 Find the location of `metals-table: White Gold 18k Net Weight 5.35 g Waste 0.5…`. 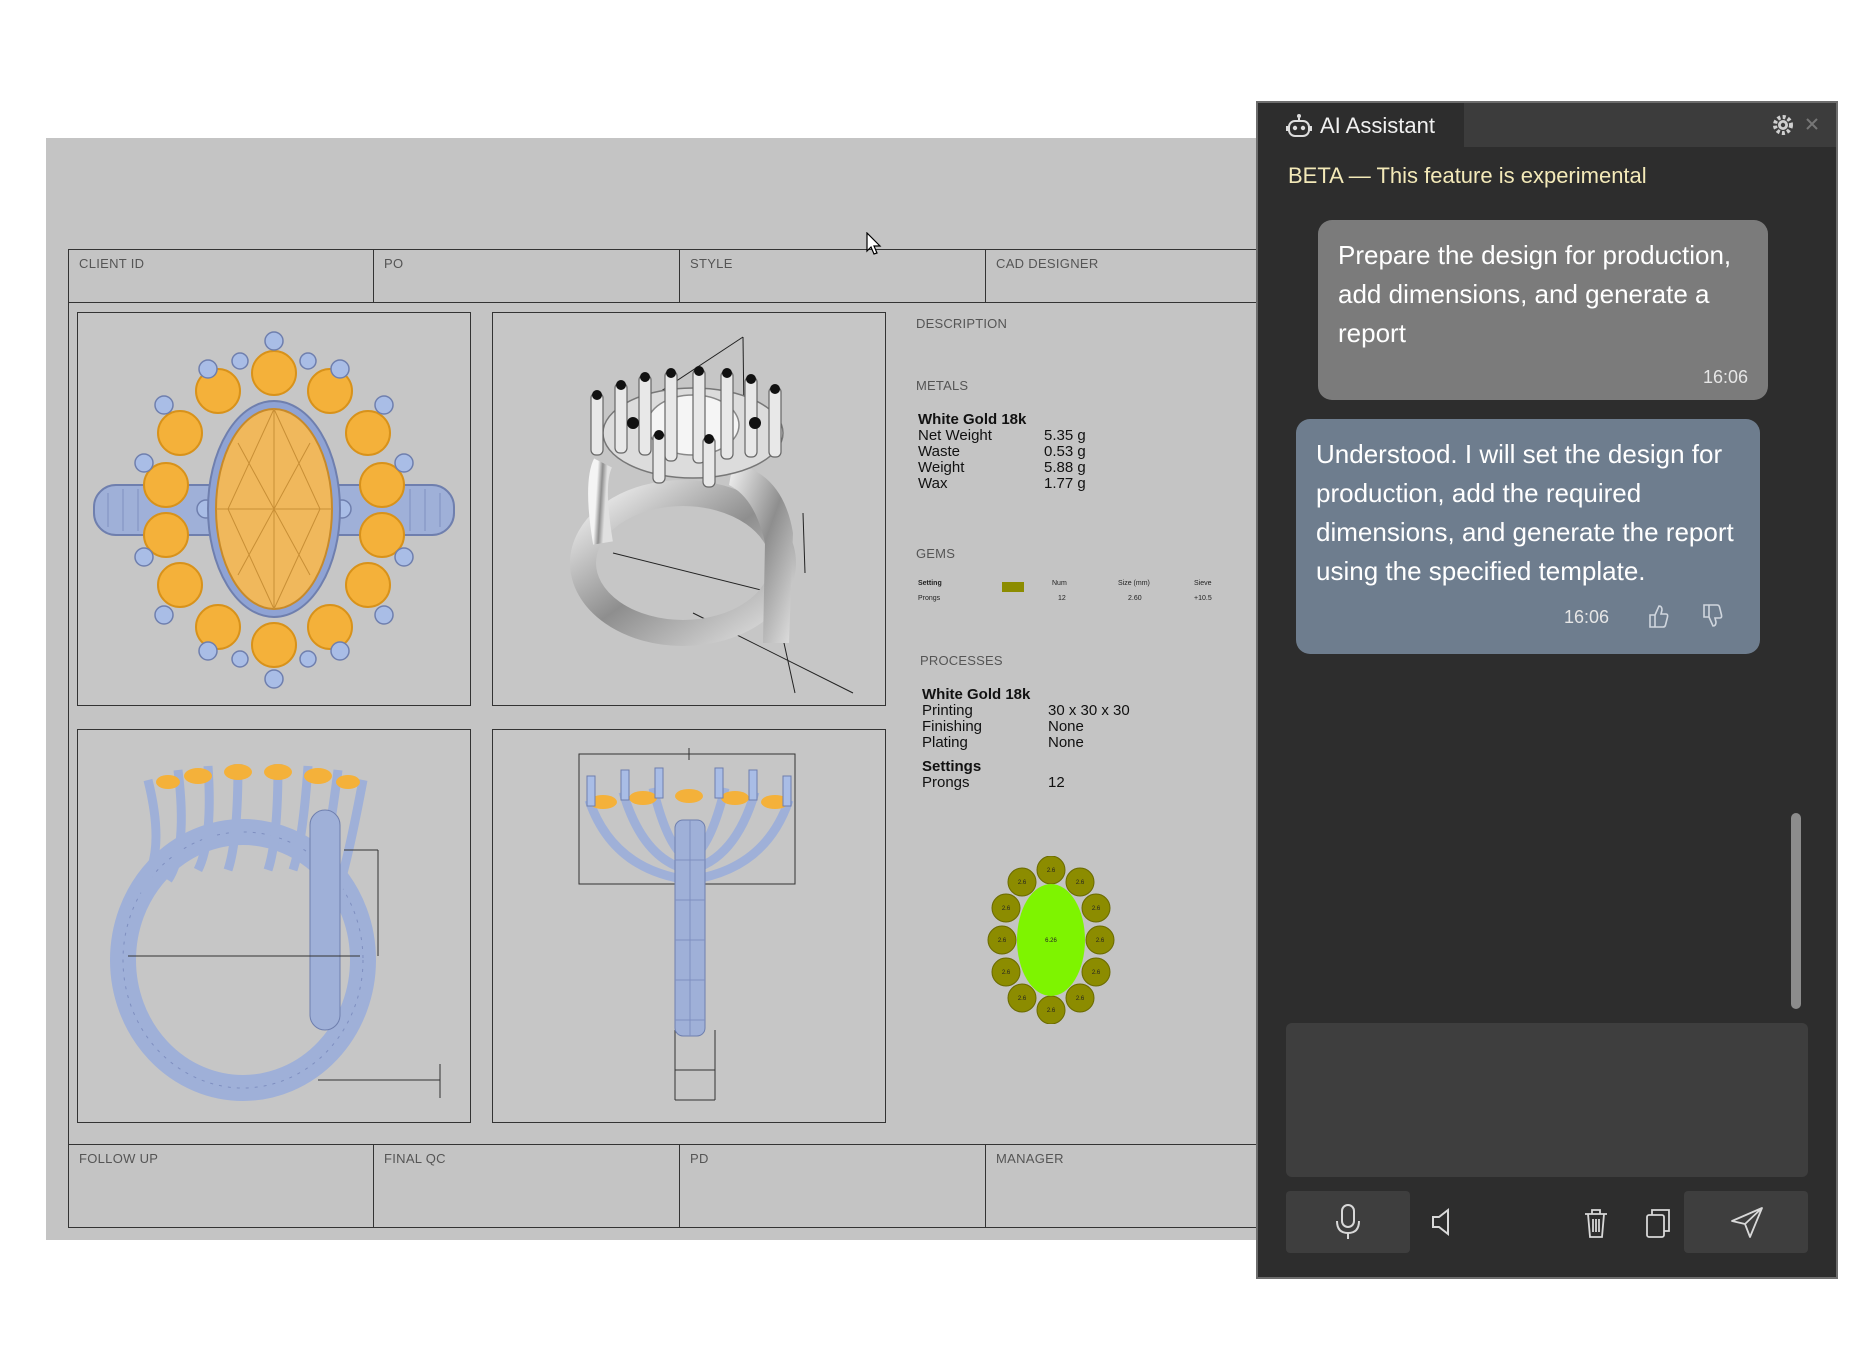

metals-table: White Gold 18k Net Weight 5.35 g Waste 0.5… is located at coordinates (1002, 452).